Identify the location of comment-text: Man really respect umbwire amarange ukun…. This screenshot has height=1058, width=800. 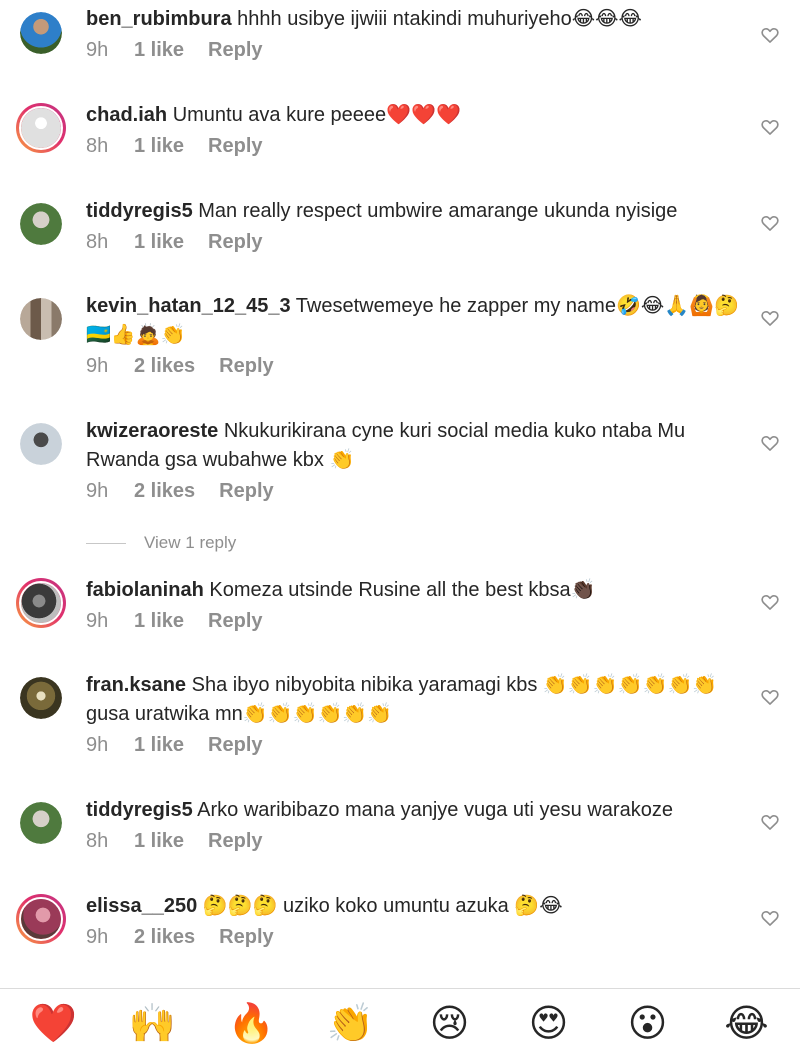
(438, 211).